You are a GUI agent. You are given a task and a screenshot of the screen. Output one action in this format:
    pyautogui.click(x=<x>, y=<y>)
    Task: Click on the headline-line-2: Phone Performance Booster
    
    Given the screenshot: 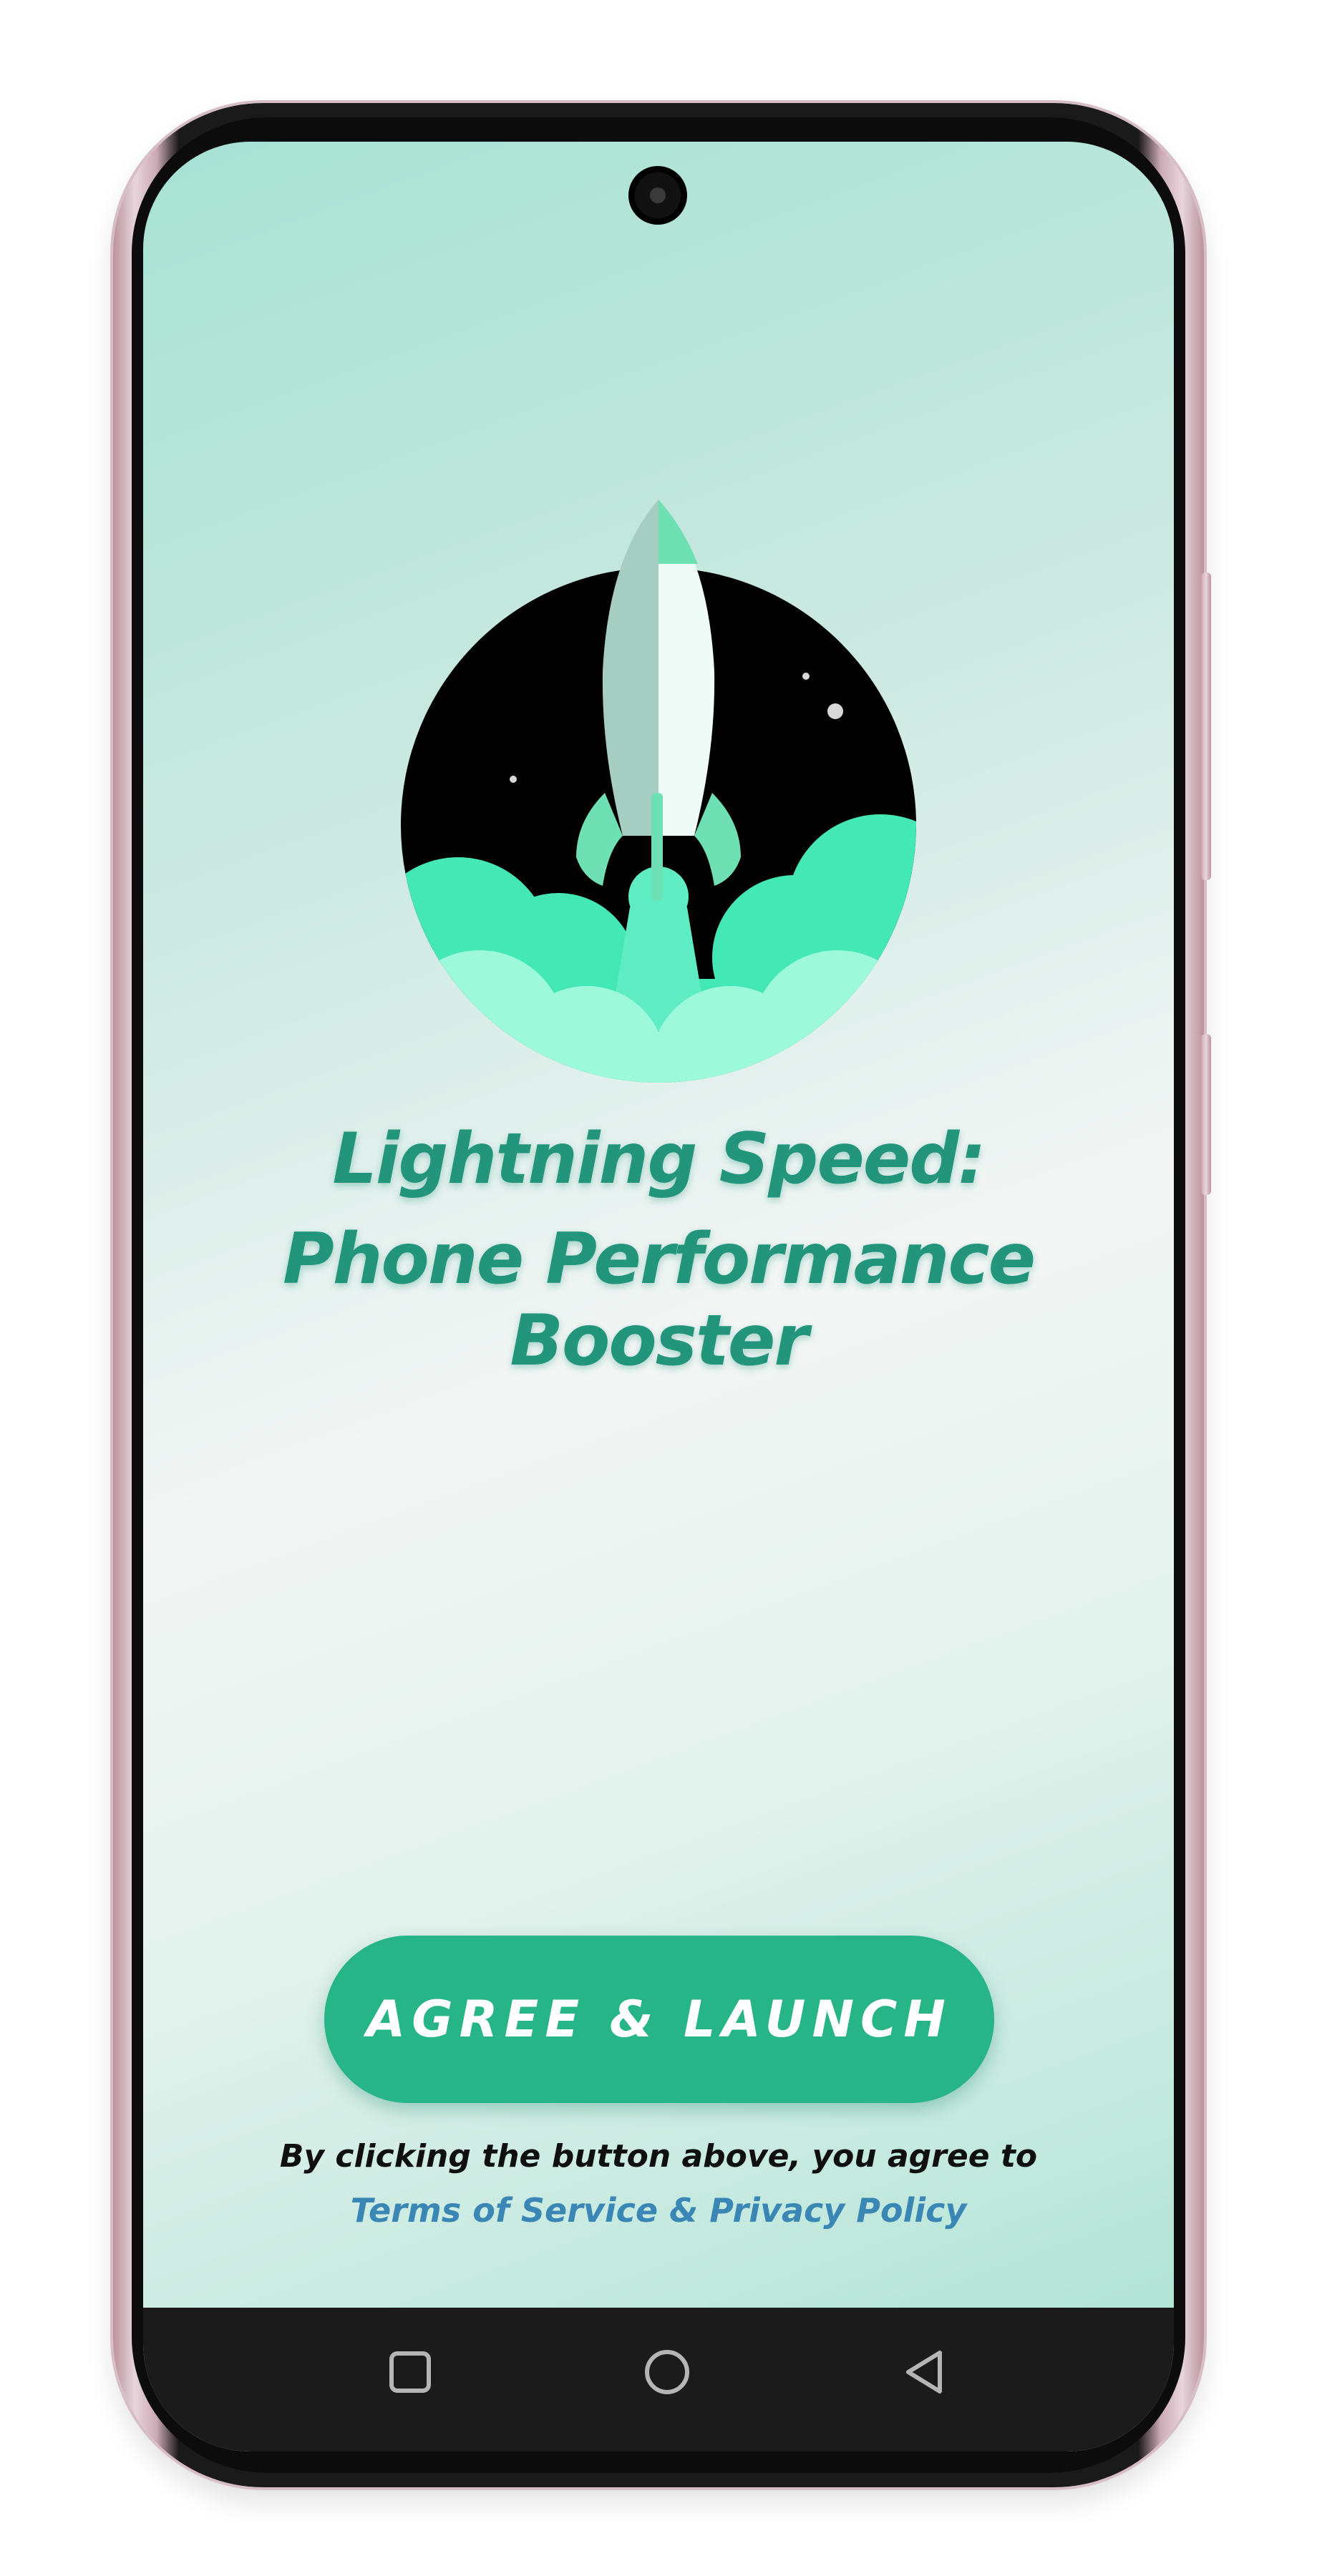 What is the action you would take?
    pyautogui.click(x=659, y=1300)
    